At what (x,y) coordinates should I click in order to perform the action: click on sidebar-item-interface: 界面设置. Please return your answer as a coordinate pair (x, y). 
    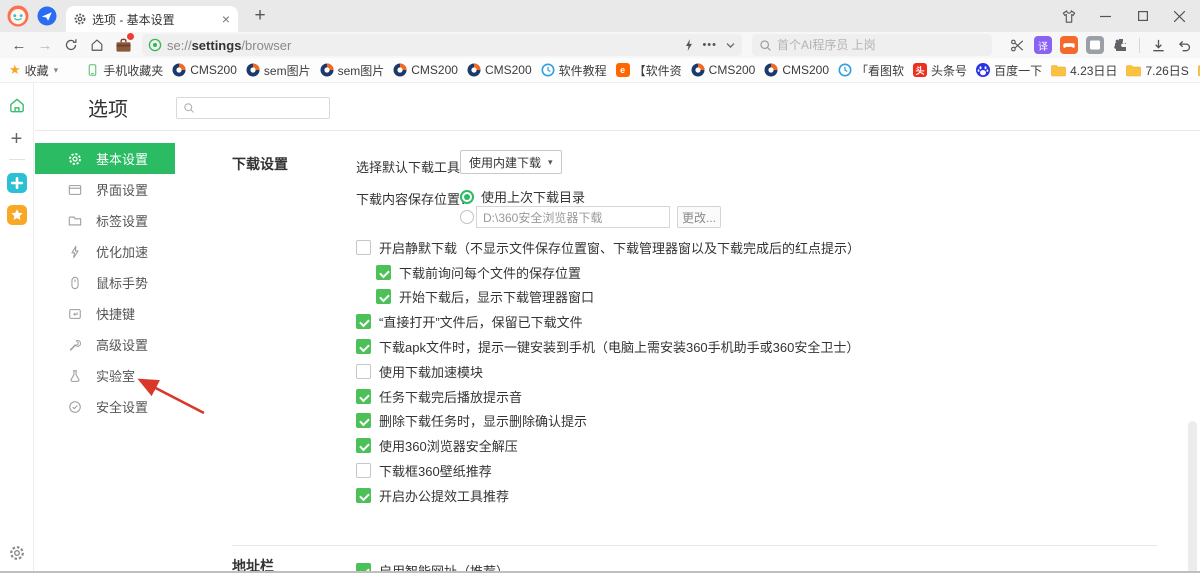
    Looking at the image, I should click on (105, 189).